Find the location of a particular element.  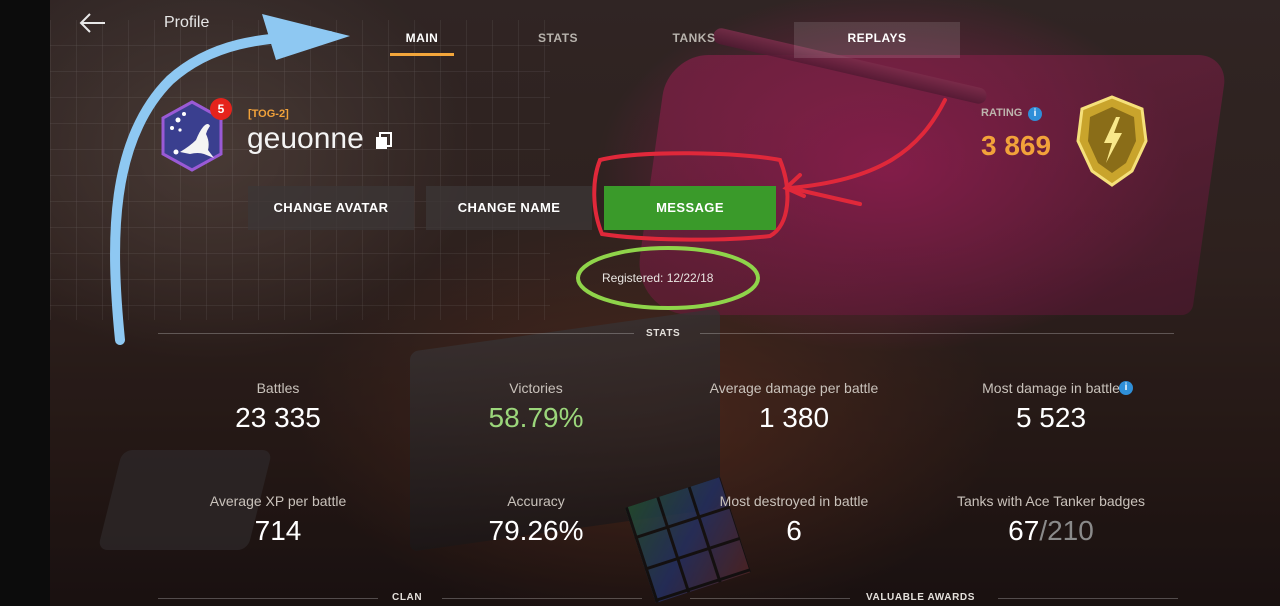

clan-section-title: CLAN is located at coordinates (407, 597).